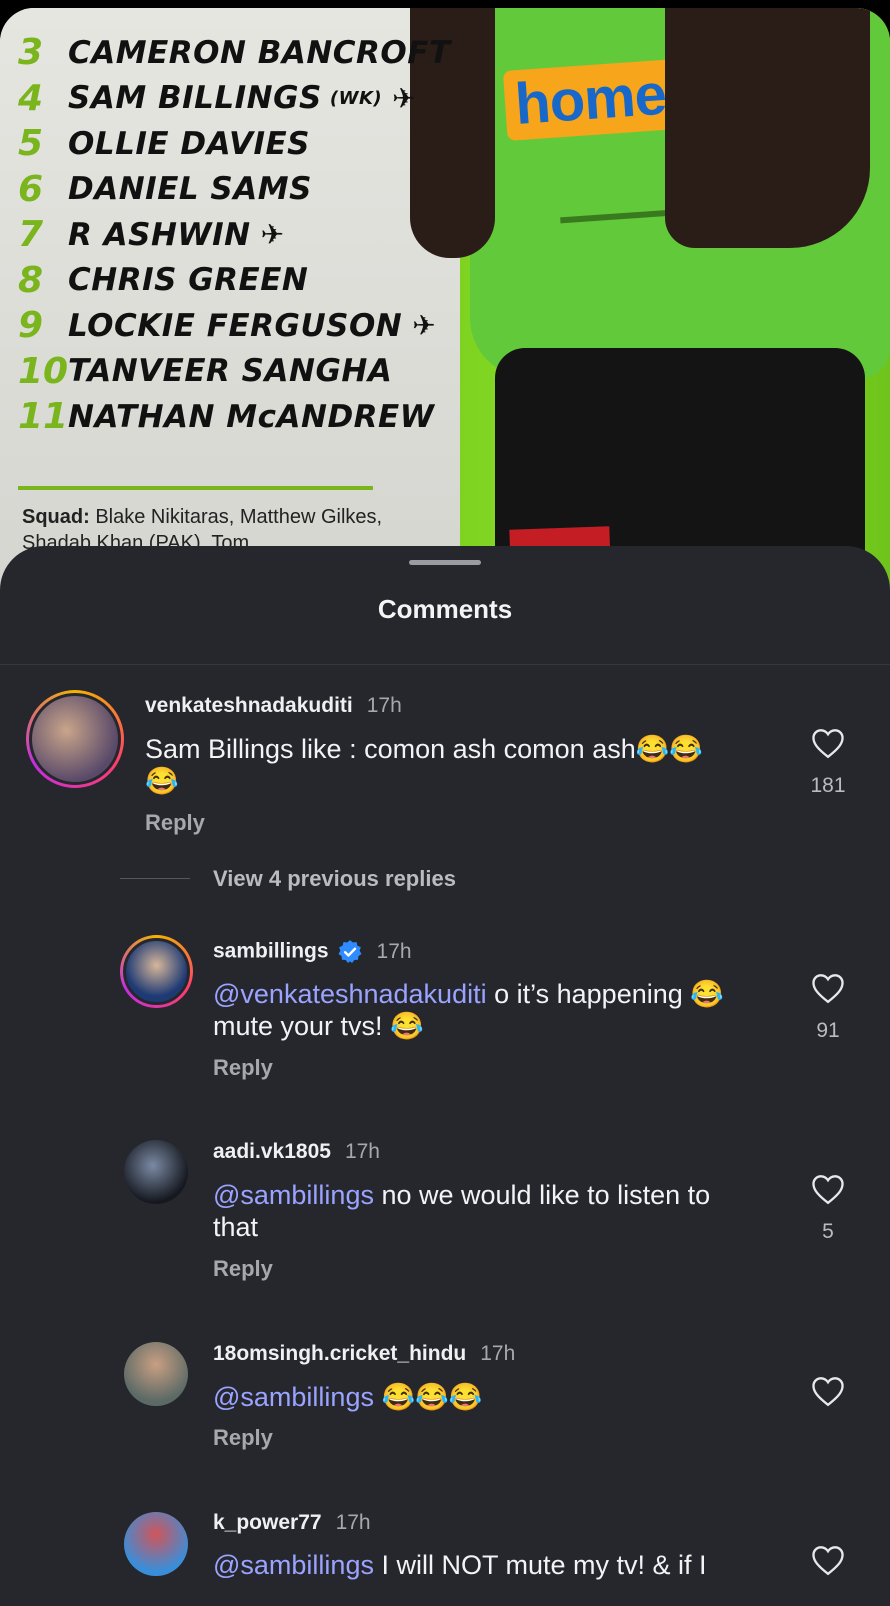 This screenshot has width=890, height=1606. I want to click on lineup-player: LOCKIE FERGUSON, so click(235, 325).